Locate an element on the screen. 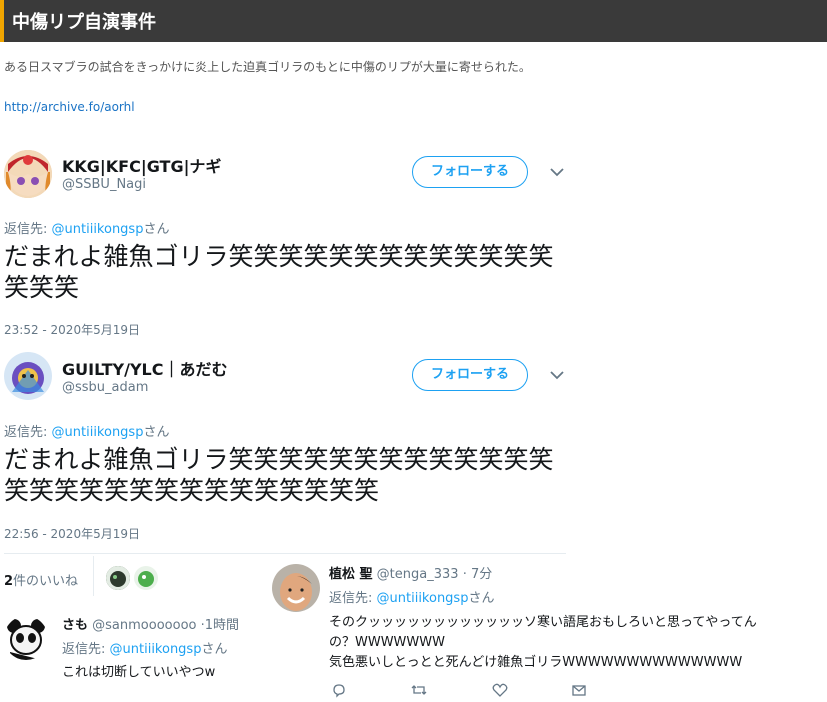  retweet-icon is located at coordinates (419, 692).